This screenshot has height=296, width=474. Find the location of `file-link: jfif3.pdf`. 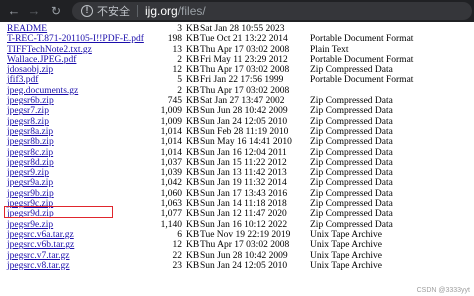

file-link: jfif3.pdf is located at coordinates (22, 80).